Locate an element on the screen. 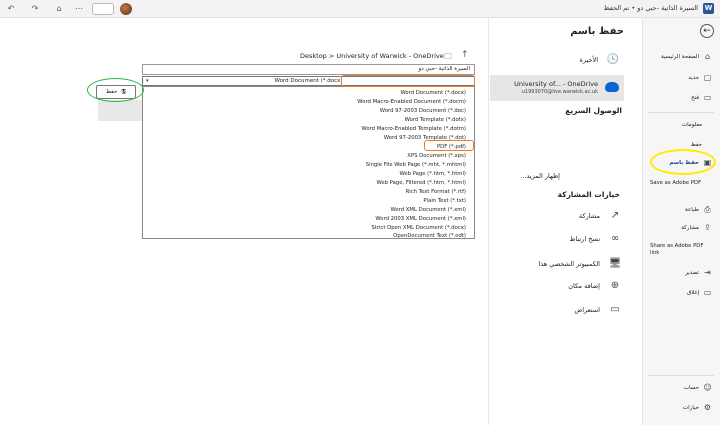 The height and width of the screenshot is (425, 720). nav-item-label: حساب is located at coordinates (691, 387).